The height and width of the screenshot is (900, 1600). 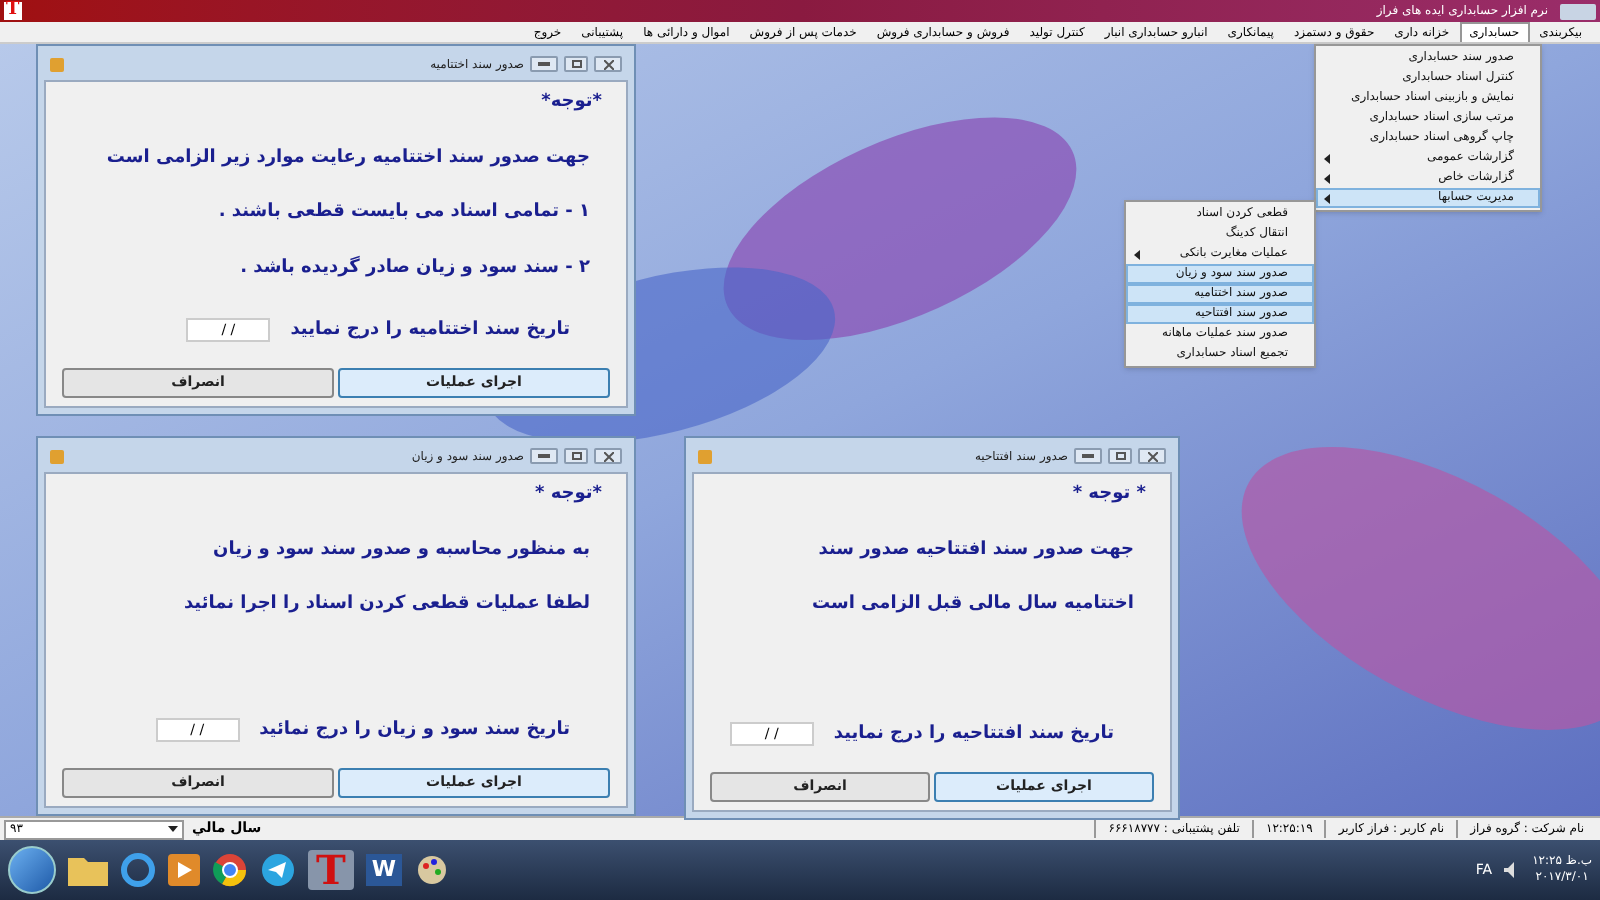 What do you see at coordinates (173, 829) in the screenshot?
I see `dropdown-arrow-icon` at bounding box center [173, 829].